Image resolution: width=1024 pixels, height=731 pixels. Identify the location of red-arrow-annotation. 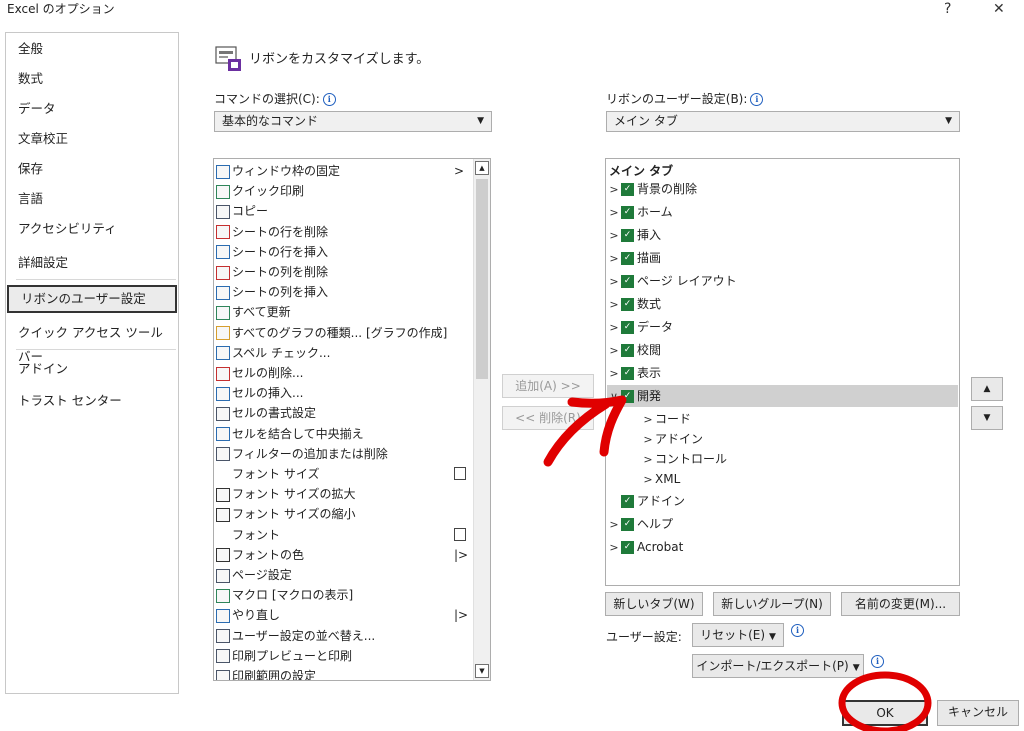
(585, 431).